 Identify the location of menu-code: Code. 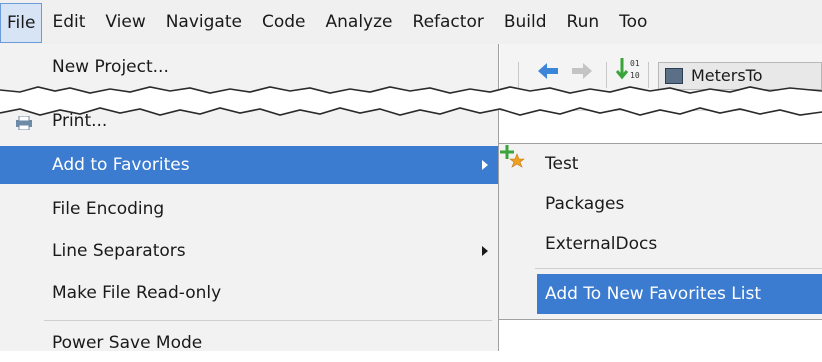
(284, 22).